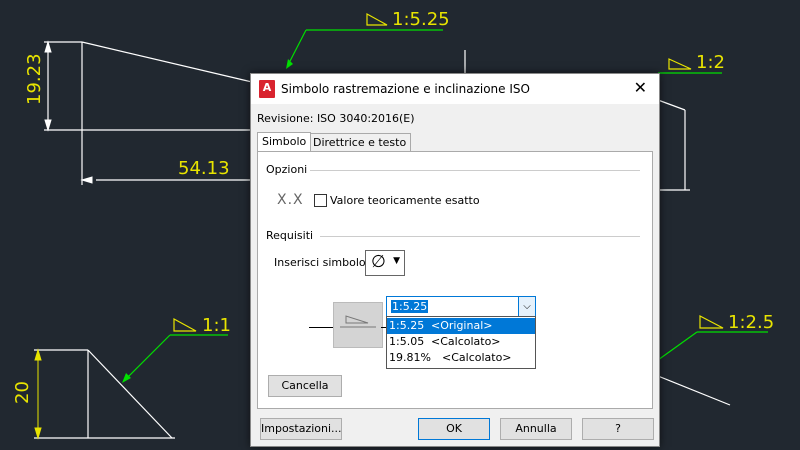 Image resolution: width=800 pixels, height=450 pixels. What do you see at coordinates (377, 19) in the screenshot?
I see `taper-symbol-top` at bounding box center [377, 19].